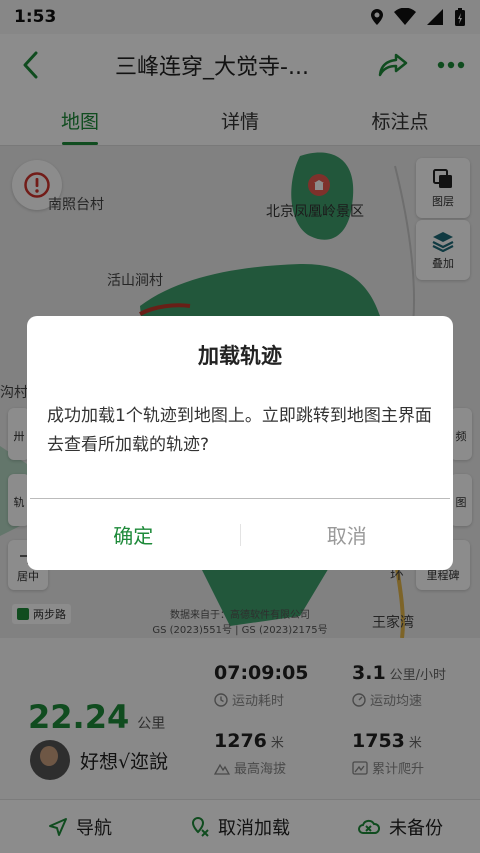 This screenshot has width=480, height=853. What do you see at coordinates (347, 534) in the screenshot?
I see `cancel-button: 取消` at bounding box center [347, 534].